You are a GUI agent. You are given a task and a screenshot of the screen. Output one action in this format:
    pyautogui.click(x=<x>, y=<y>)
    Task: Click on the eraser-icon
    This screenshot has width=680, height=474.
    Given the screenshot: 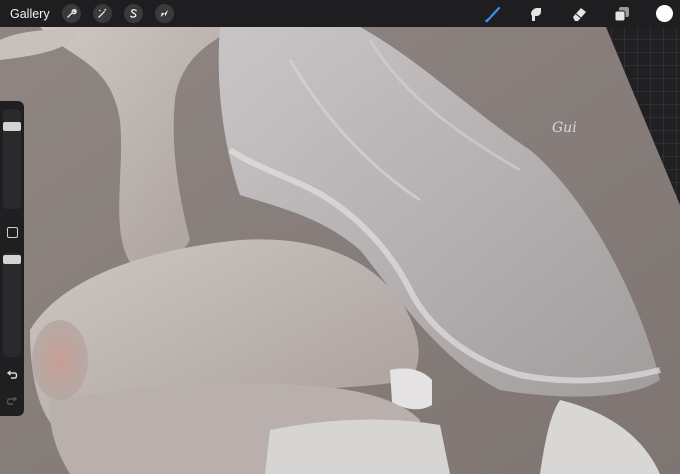 What is the action you would take?
    pyautogui.click(x=579, y=14)
    